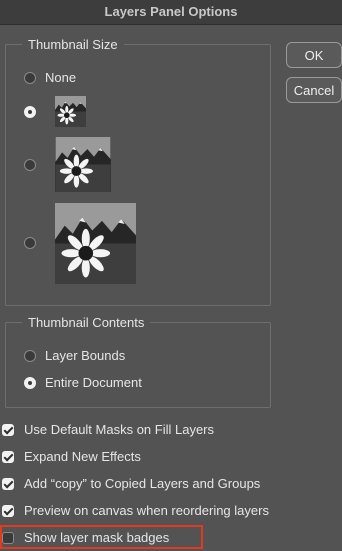 This screenshot has height=551, width=342. I want to click on thumbnail-large-image, so click(95, 243).